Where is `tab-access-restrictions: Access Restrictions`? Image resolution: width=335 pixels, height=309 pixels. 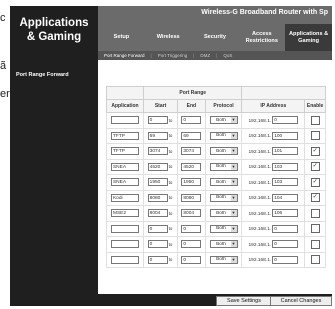 tab-access-restrictions: Access Restrictions is located at coordinates (261, 37).